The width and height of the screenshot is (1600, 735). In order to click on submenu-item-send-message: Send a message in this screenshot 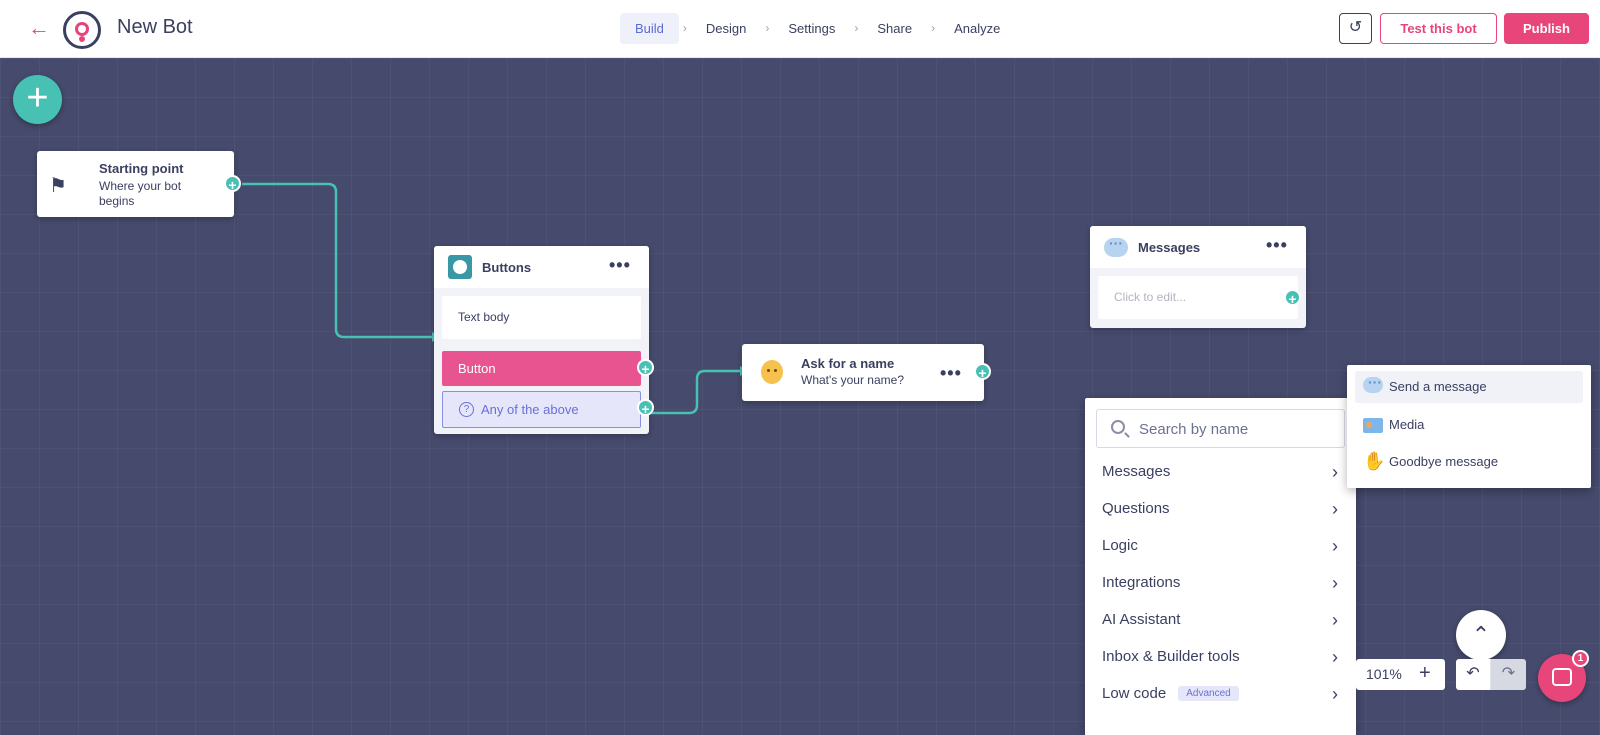, I will do `click(1469, 387)`.